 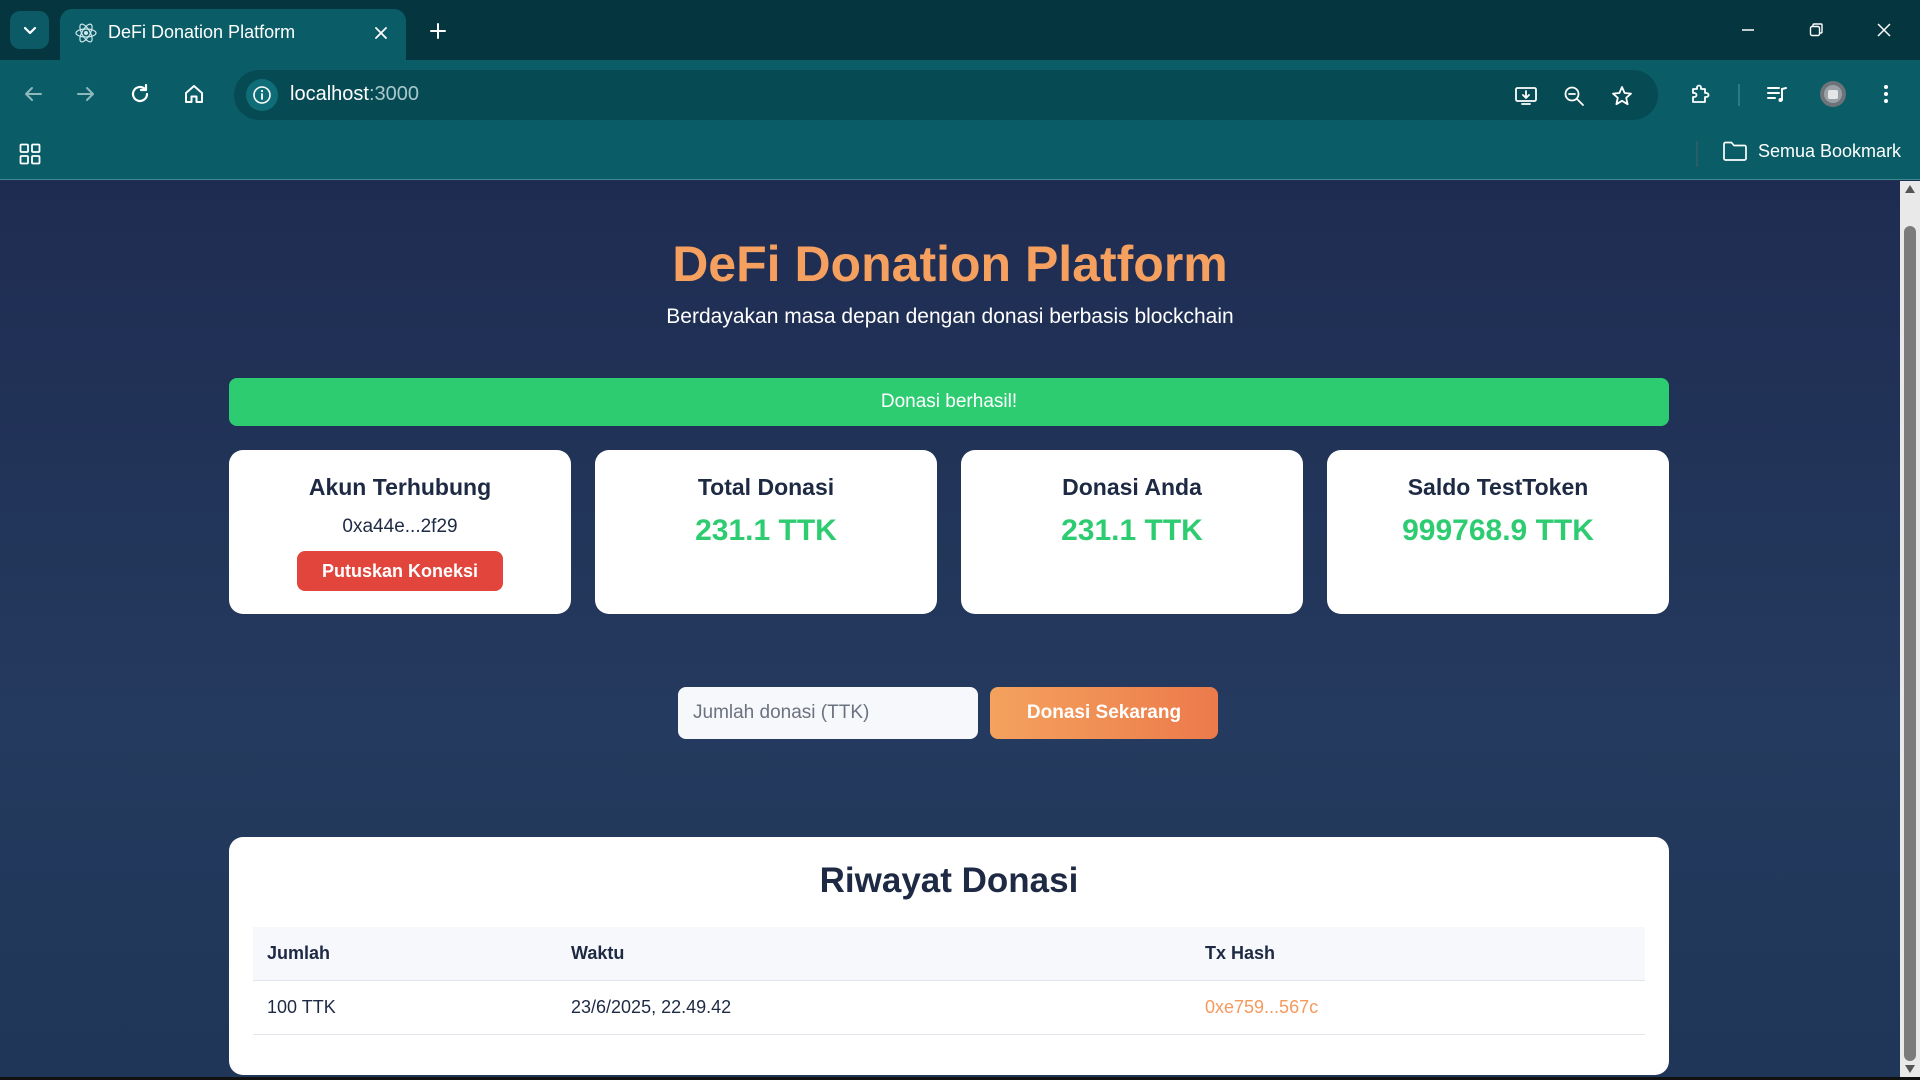 What do you see at coordinates (329, 94) in the screenshot?
I see `url-host: localhost` at bounding box center [329, 94].